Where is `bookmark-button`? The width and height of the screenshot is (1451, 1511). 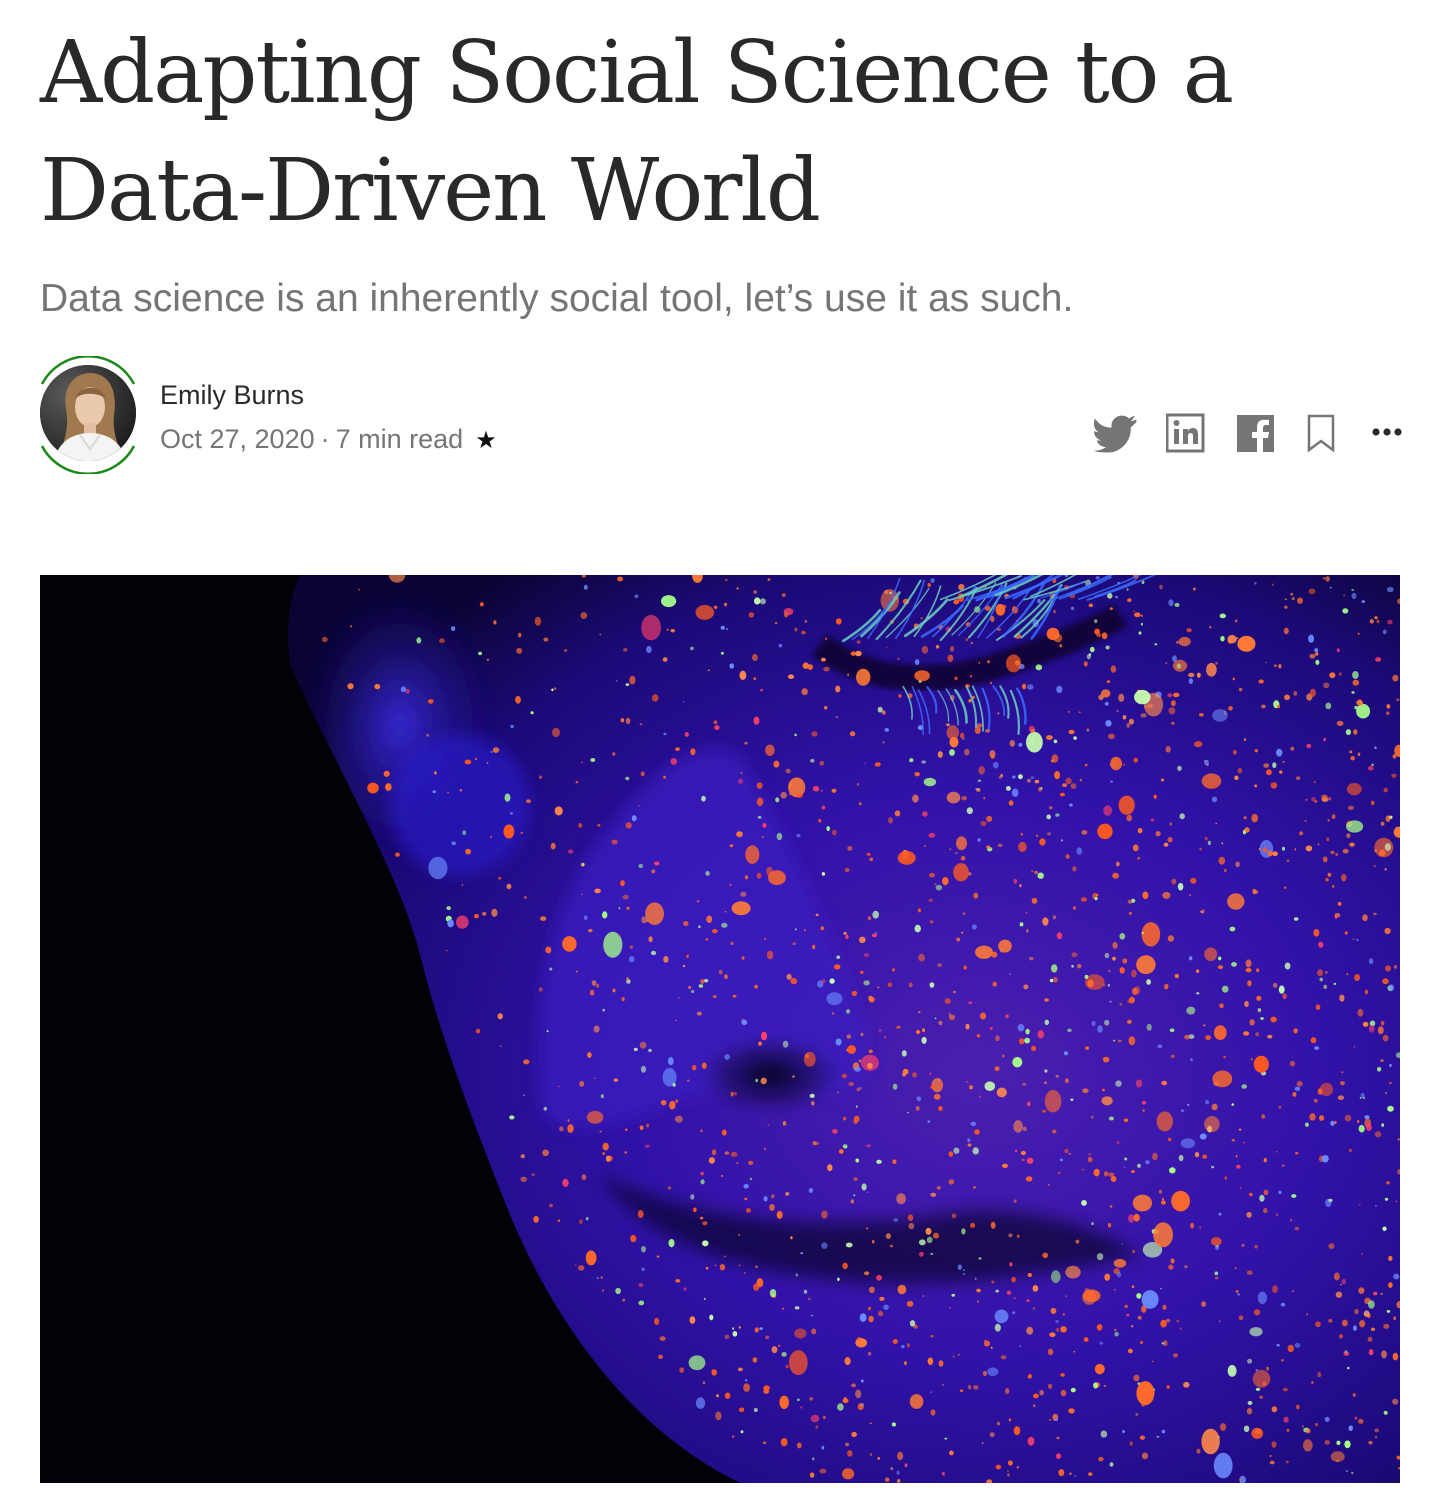
bookmark-button is located at coordinates (1321, 434).